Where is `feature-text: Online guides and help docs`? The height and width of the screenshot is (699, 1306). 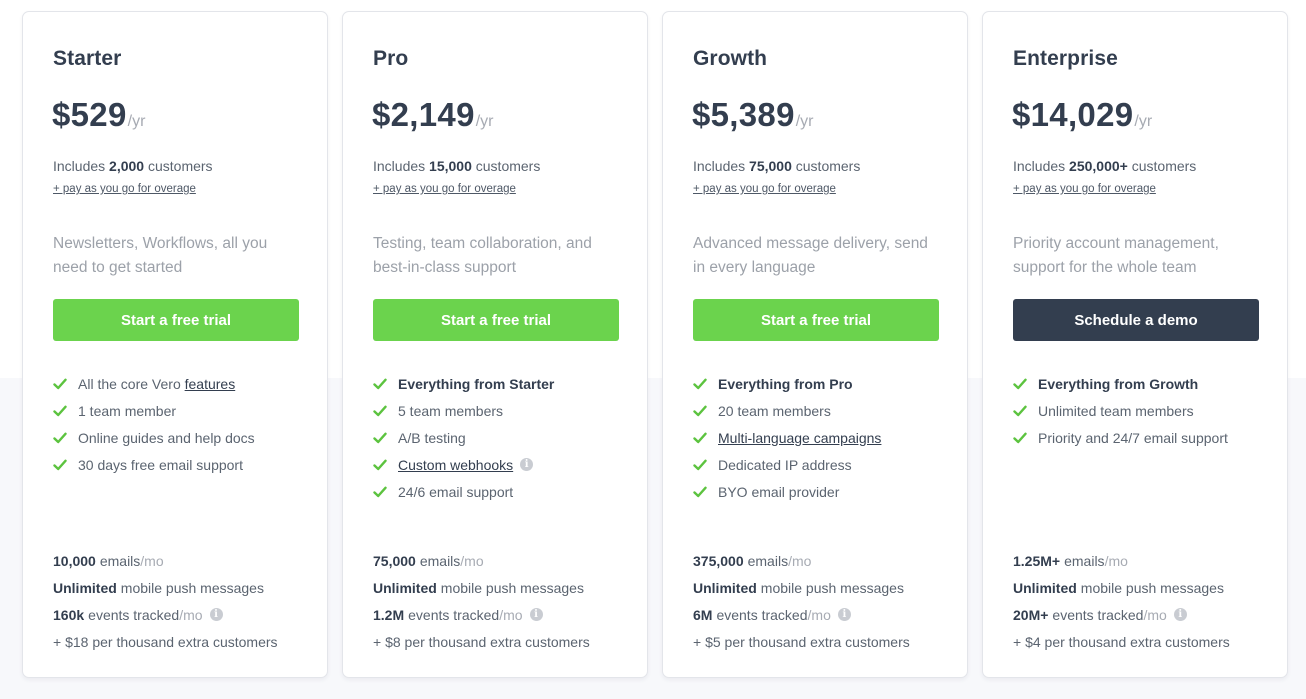
feature-text: Online guides and help docs is located at coordinates (166, 437).